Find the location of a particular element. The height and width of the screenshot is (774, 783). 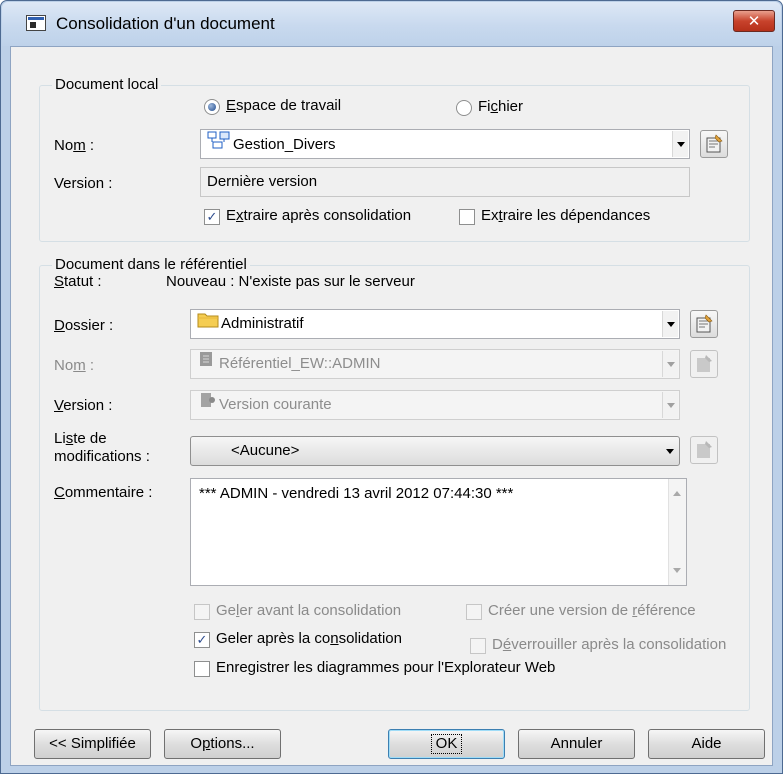

window-icon is located at coordinates (36, 23).